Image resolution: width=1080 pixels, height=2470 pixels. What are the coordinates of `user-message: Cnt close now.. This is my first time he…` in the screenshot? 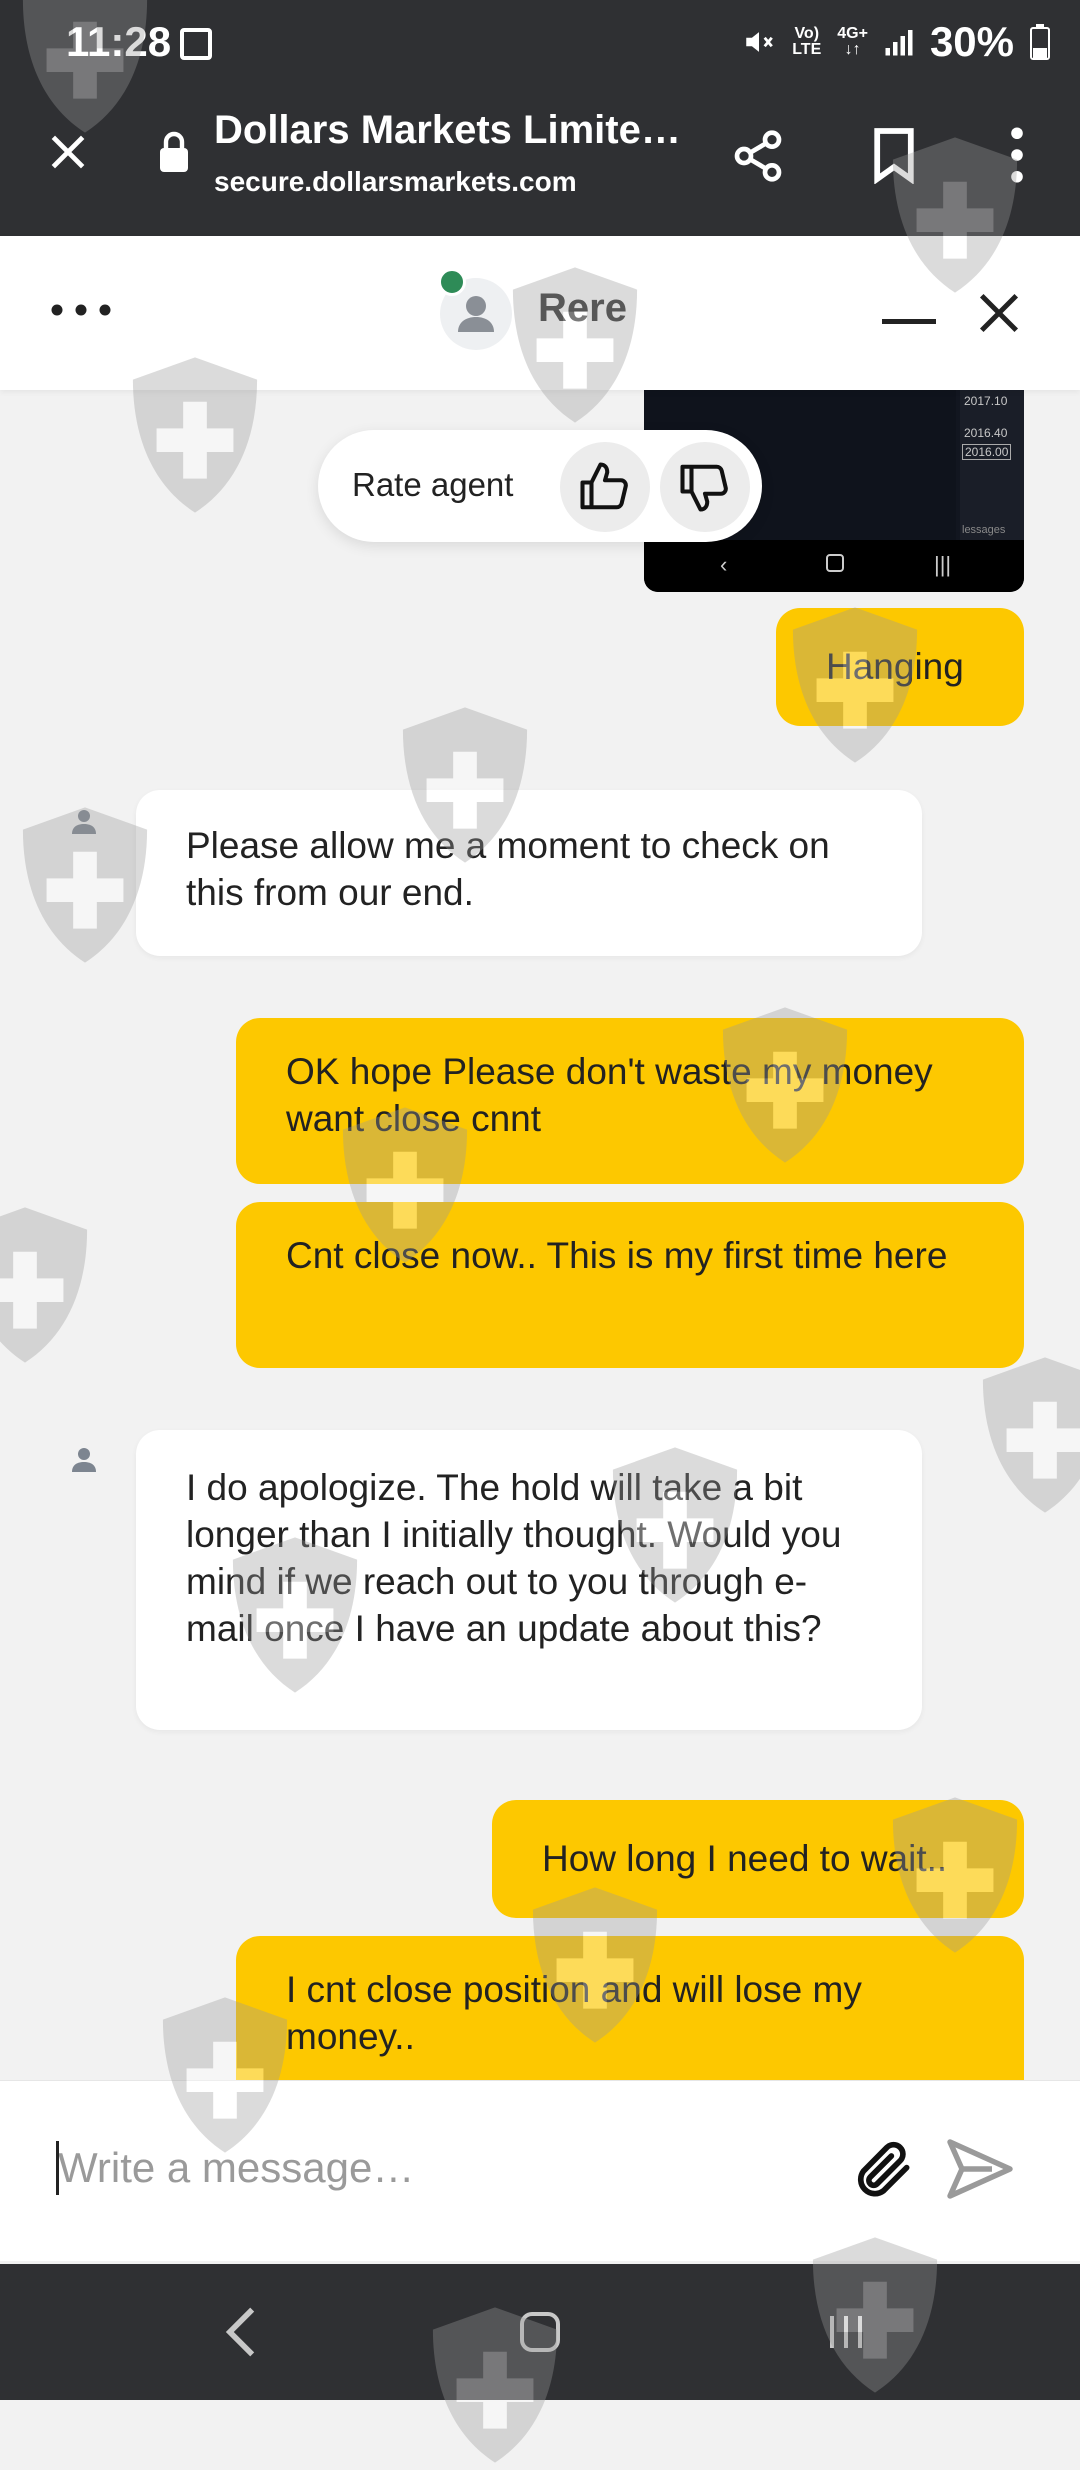 It's located at (630, 1285).